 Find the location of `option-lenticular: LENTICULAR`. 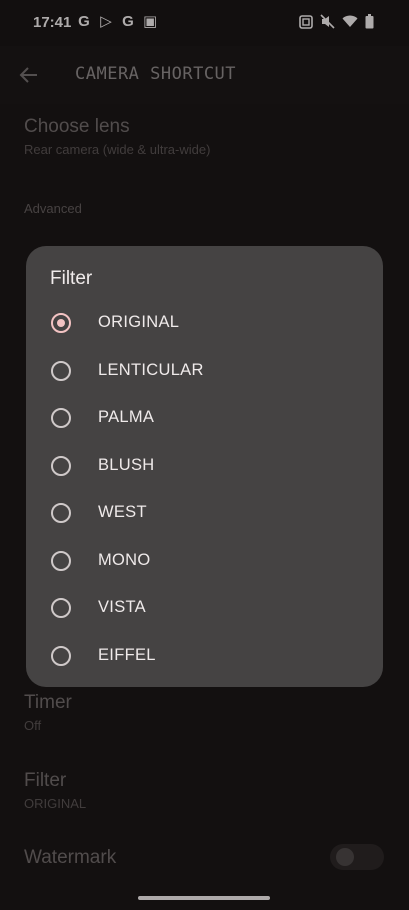

option-lenticular: LENTICULAR is located at coordinates (204, 371).